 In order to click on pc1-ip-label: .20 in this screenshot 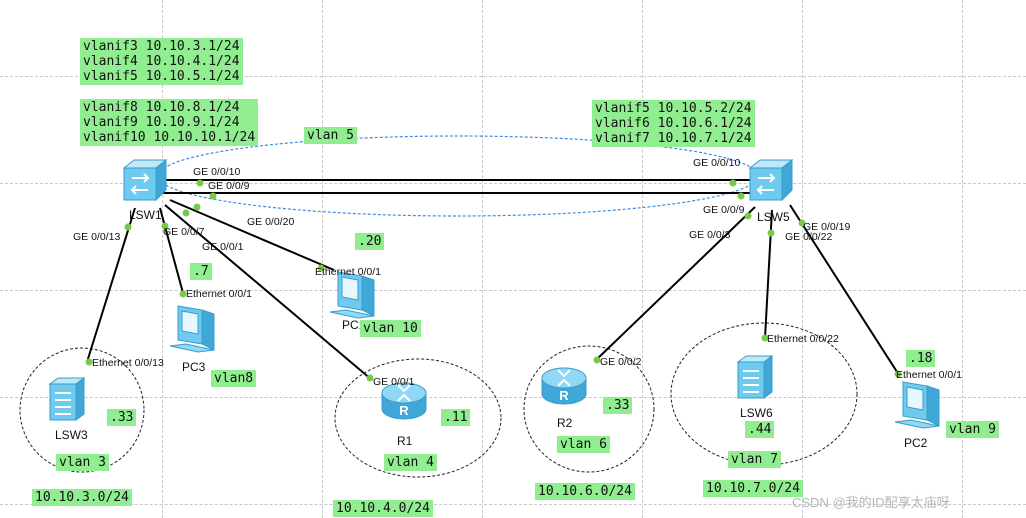, I will do `click(370, 241)`.